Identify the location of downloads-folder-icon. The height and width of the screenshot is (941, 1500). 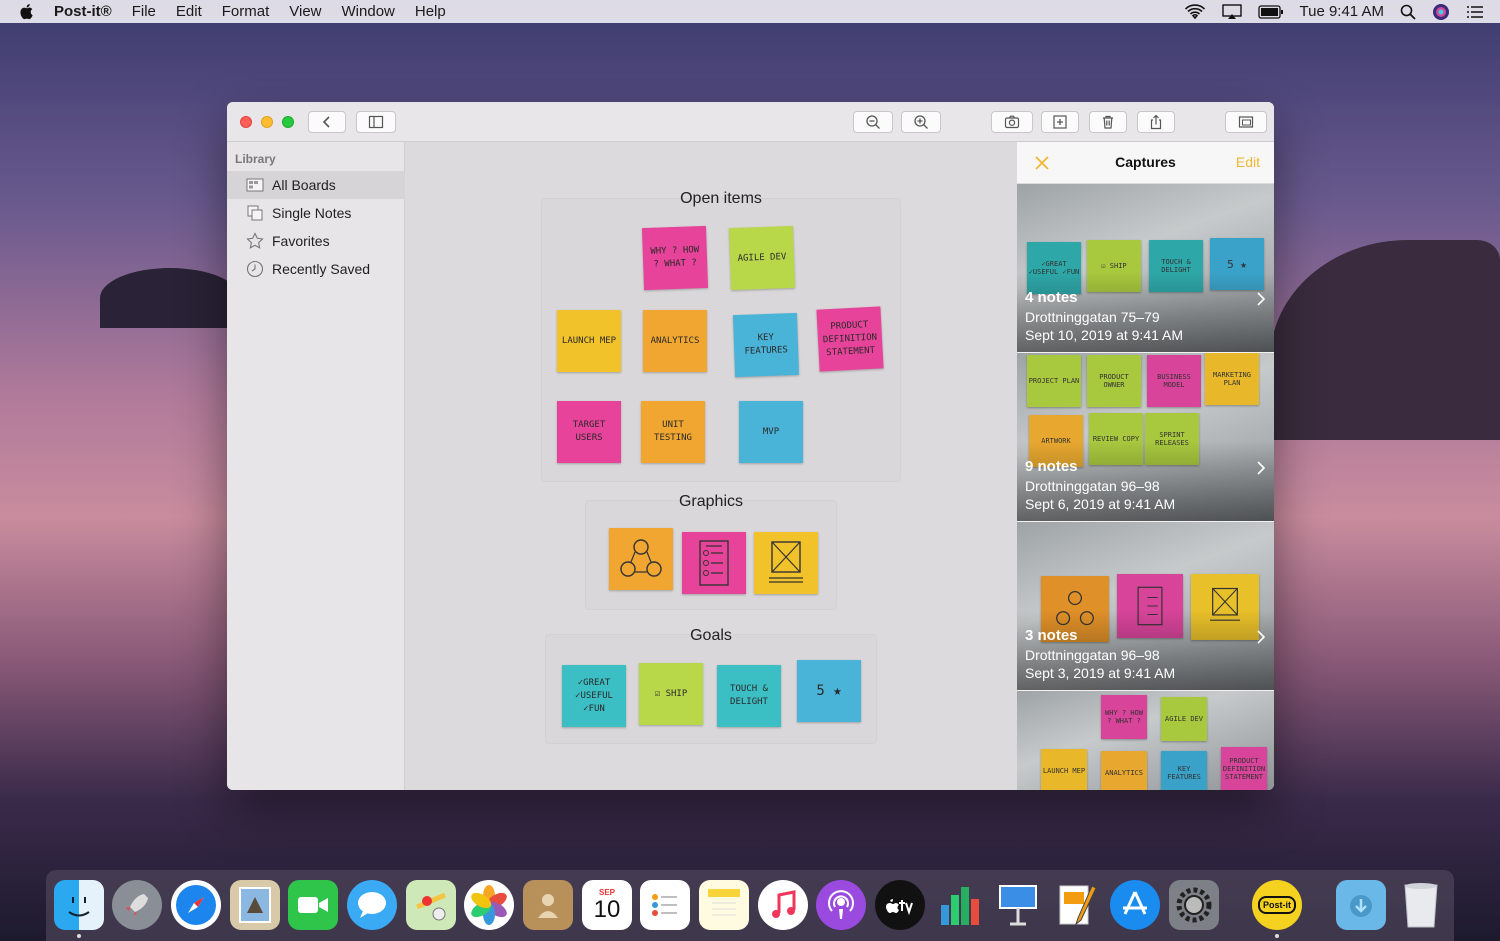
(1361, 905).